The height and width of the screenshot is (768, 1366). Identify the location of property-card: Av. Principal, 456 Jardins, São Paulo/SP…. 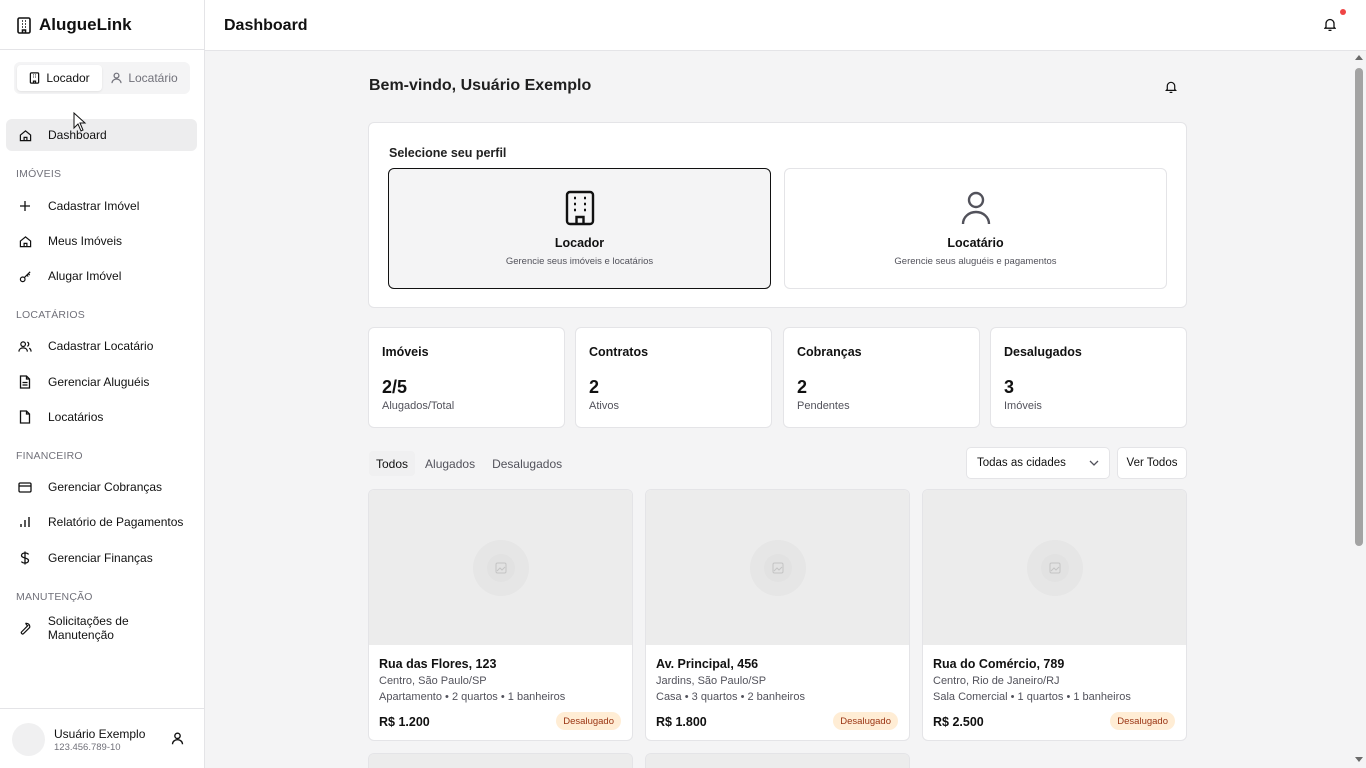
(777, 615).